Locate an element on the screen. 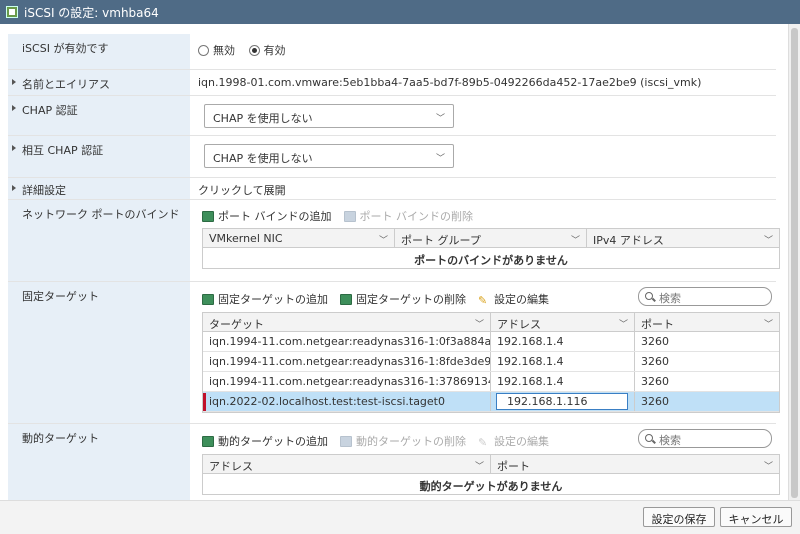  column-header-port-group: ポート グループ ﹀ is located at coordinates (491, 238).